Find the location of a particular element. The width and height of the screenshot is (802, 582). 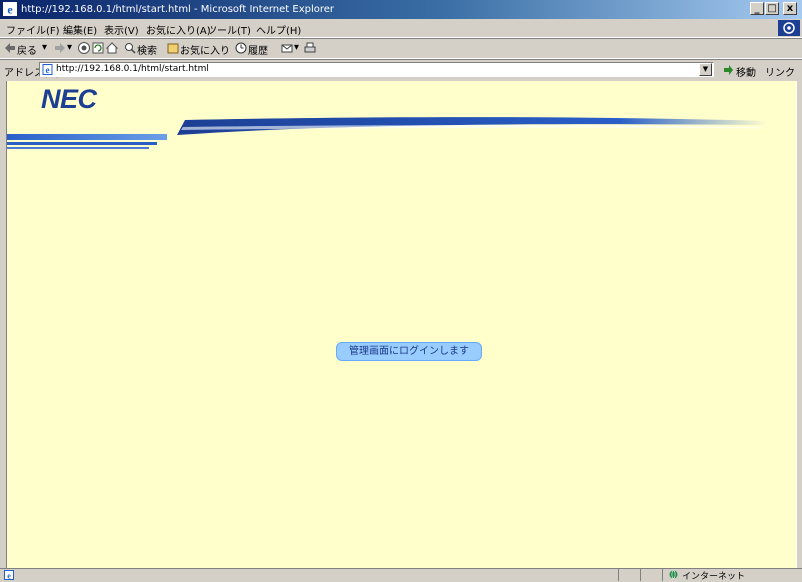

back-arrow-icon is located at coordinates (10, 48).